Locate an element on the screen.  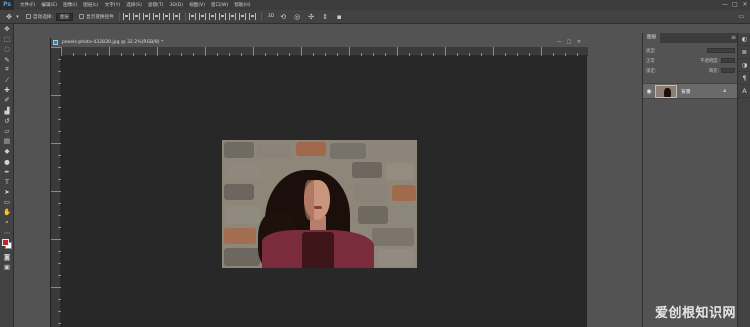
doc-minimize-button: — is located at coordinates (559, 42).